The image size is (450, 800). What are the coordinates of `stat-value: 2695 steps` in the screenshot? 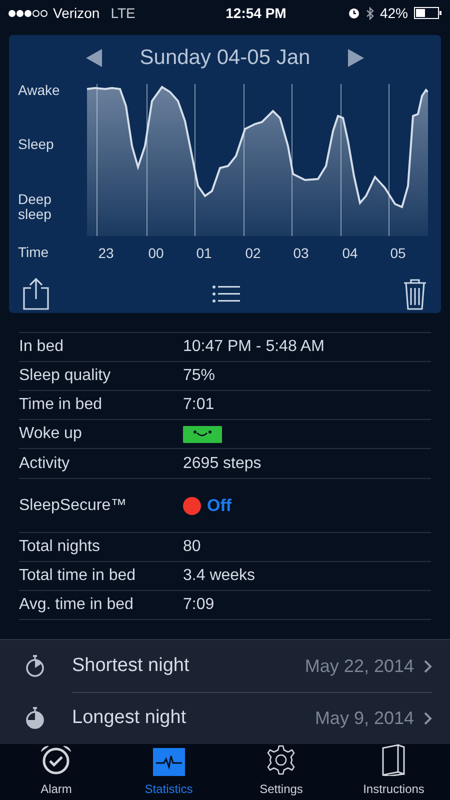 It's located at (222, 464).